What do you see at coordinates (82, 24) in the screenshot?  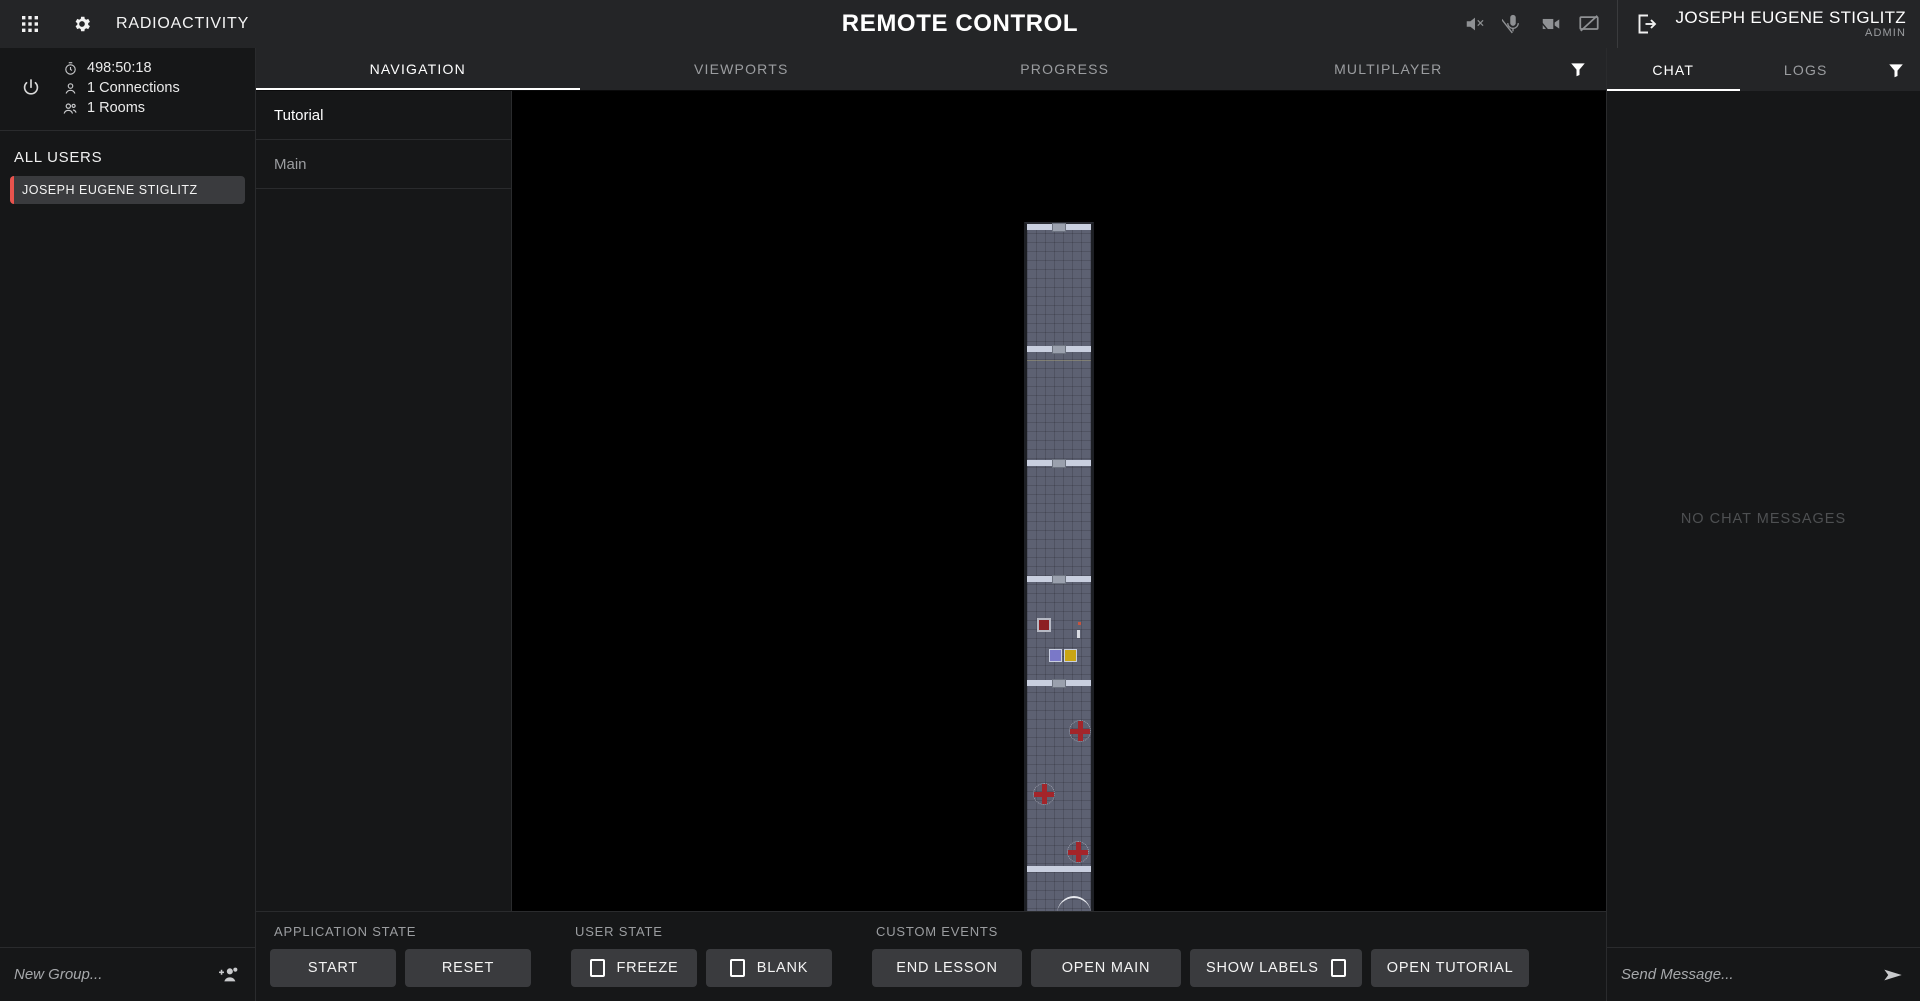 I see `gear-icon` at bounding box center [82, 24].